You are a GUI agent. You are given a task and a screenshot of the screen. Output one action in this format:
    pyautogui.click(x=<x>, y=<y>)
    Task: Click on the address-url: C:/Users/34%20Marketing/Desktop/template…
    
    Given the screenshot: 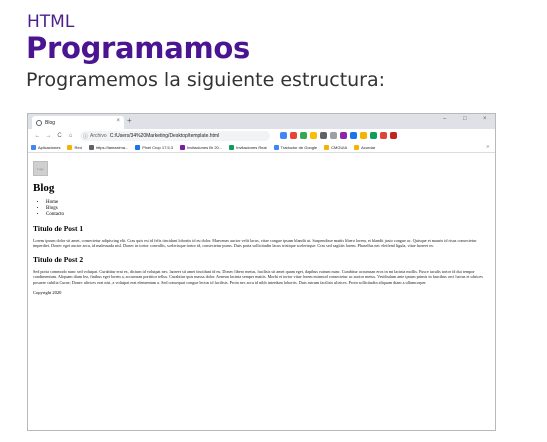 What is the action you would take?
    pyautogui.click(x=165, y=136)
    